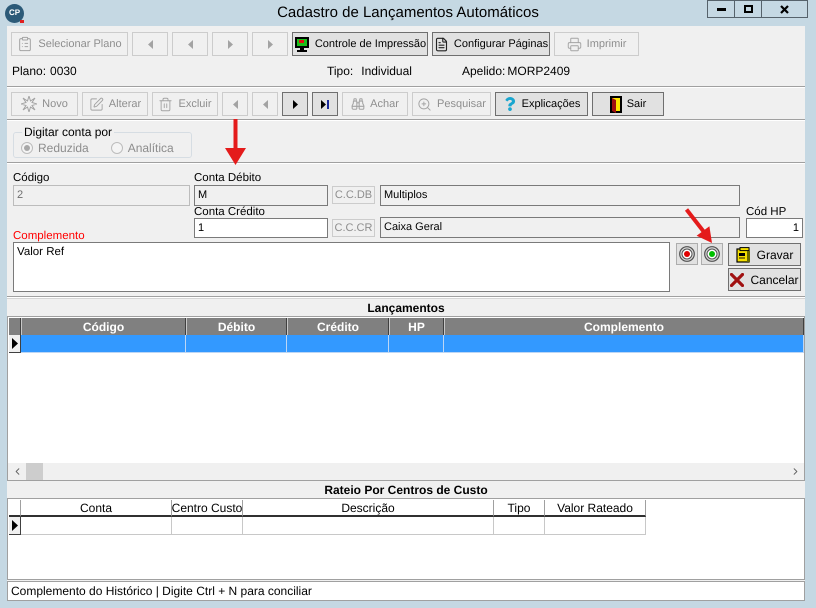 This screenshot has height=608, width=816. I want to click on column-header: Débito, so click(236, 326).